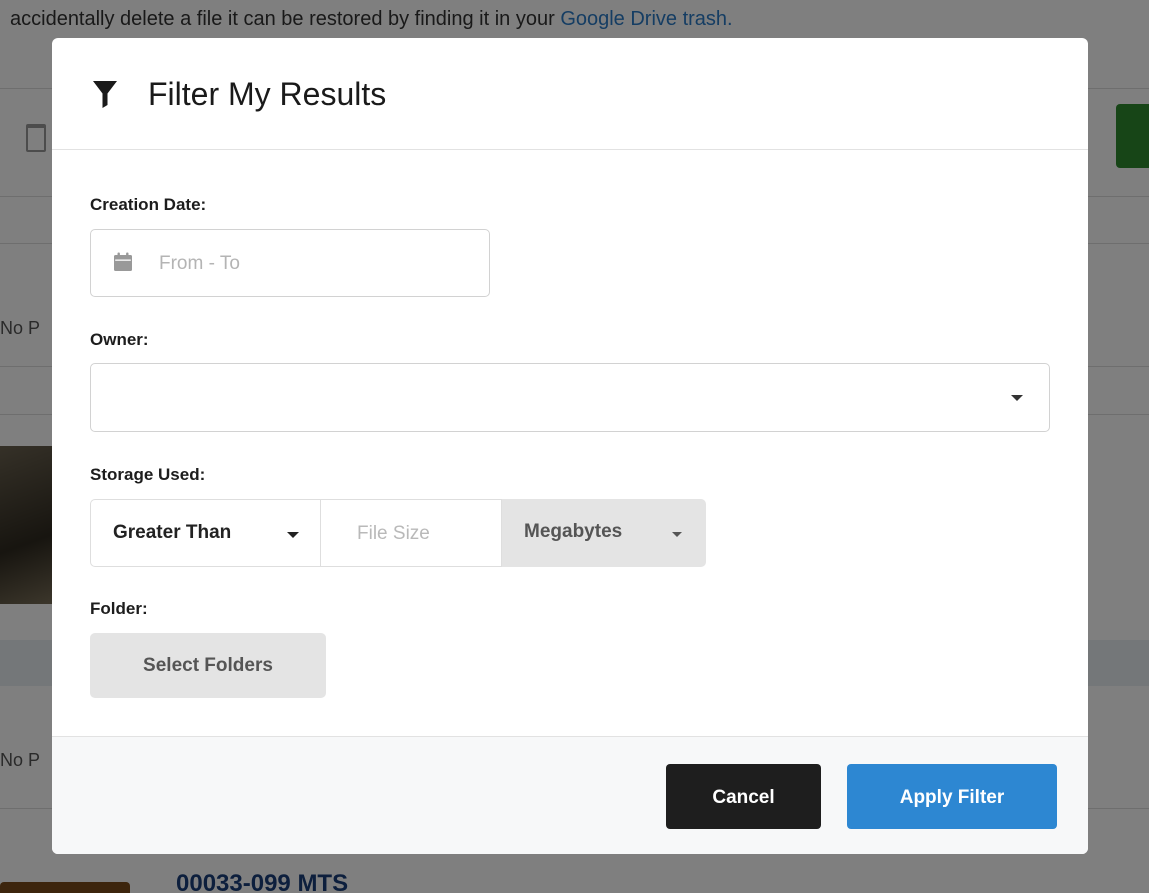  What do you see at coordinates (105, 96) in the screenshot?
I see `filter-icon` at bounding box center [105, 96].